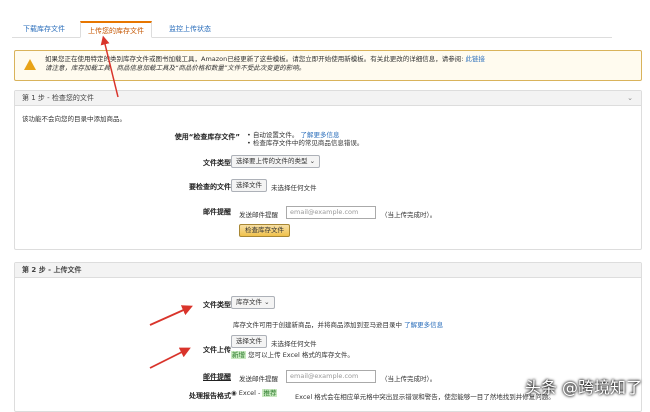  What do you see at coordinates (583, 387) in the screenshot?
I see `watermark: 头条 @跨境知了` at bounding box center [583, 387].